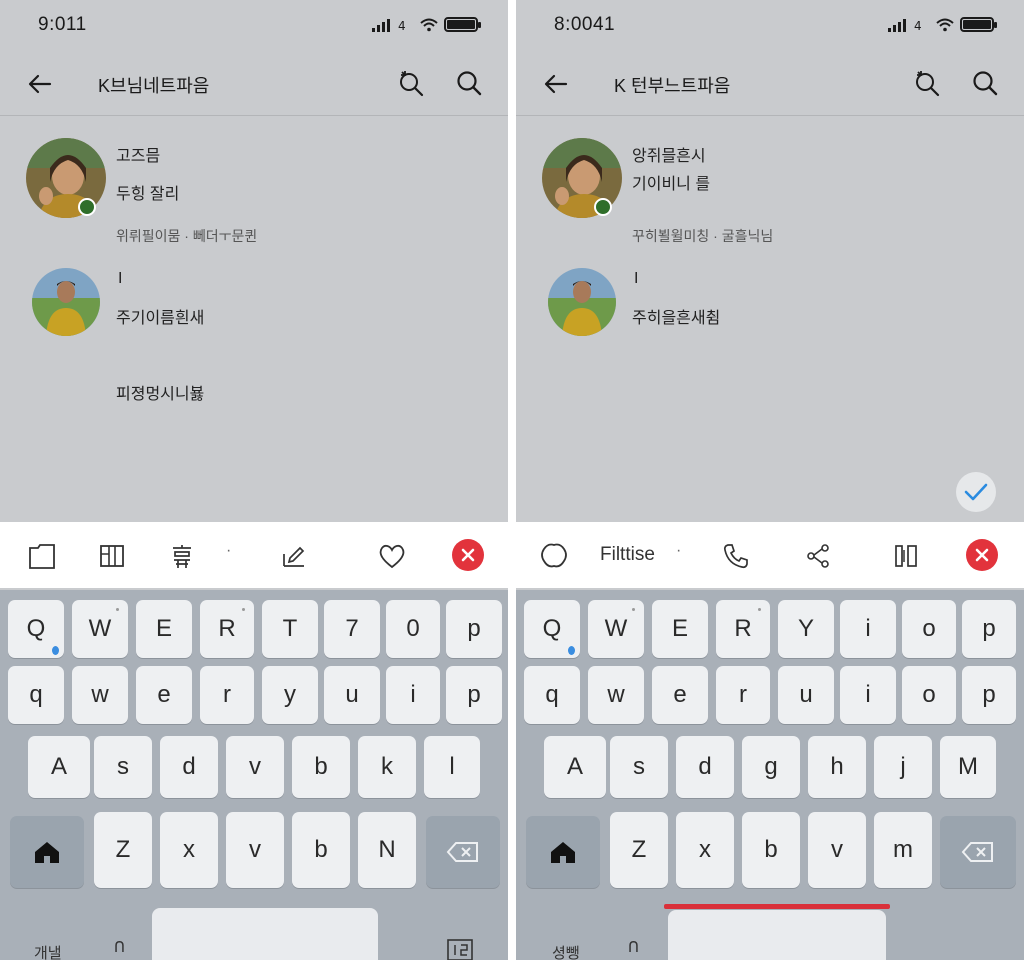 Image resolution: width=1024 pixels, height=960 pixels. Describe the element at coordinates (759, 609) in the screenshot. I see `key-dot` at that location.